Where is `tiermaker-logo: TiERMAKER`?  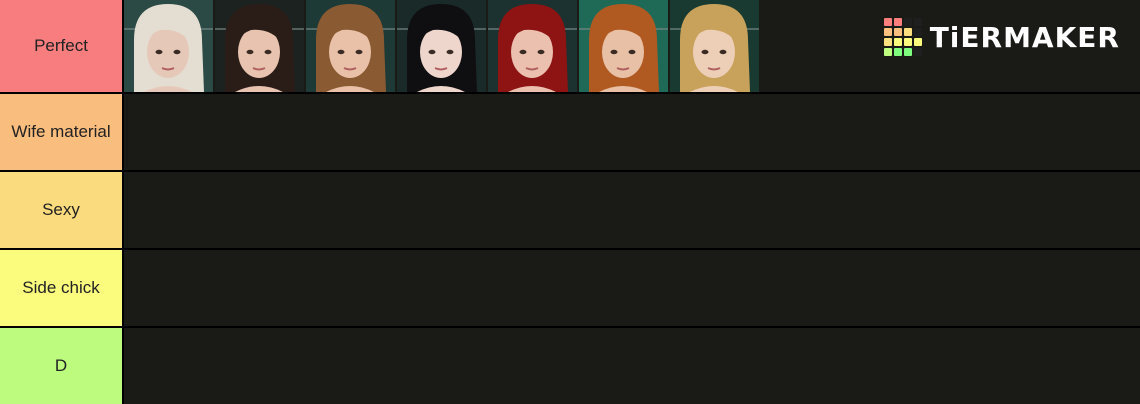
tiermaker-logo: TiERMAKER is located at coordinates (1001, 37).